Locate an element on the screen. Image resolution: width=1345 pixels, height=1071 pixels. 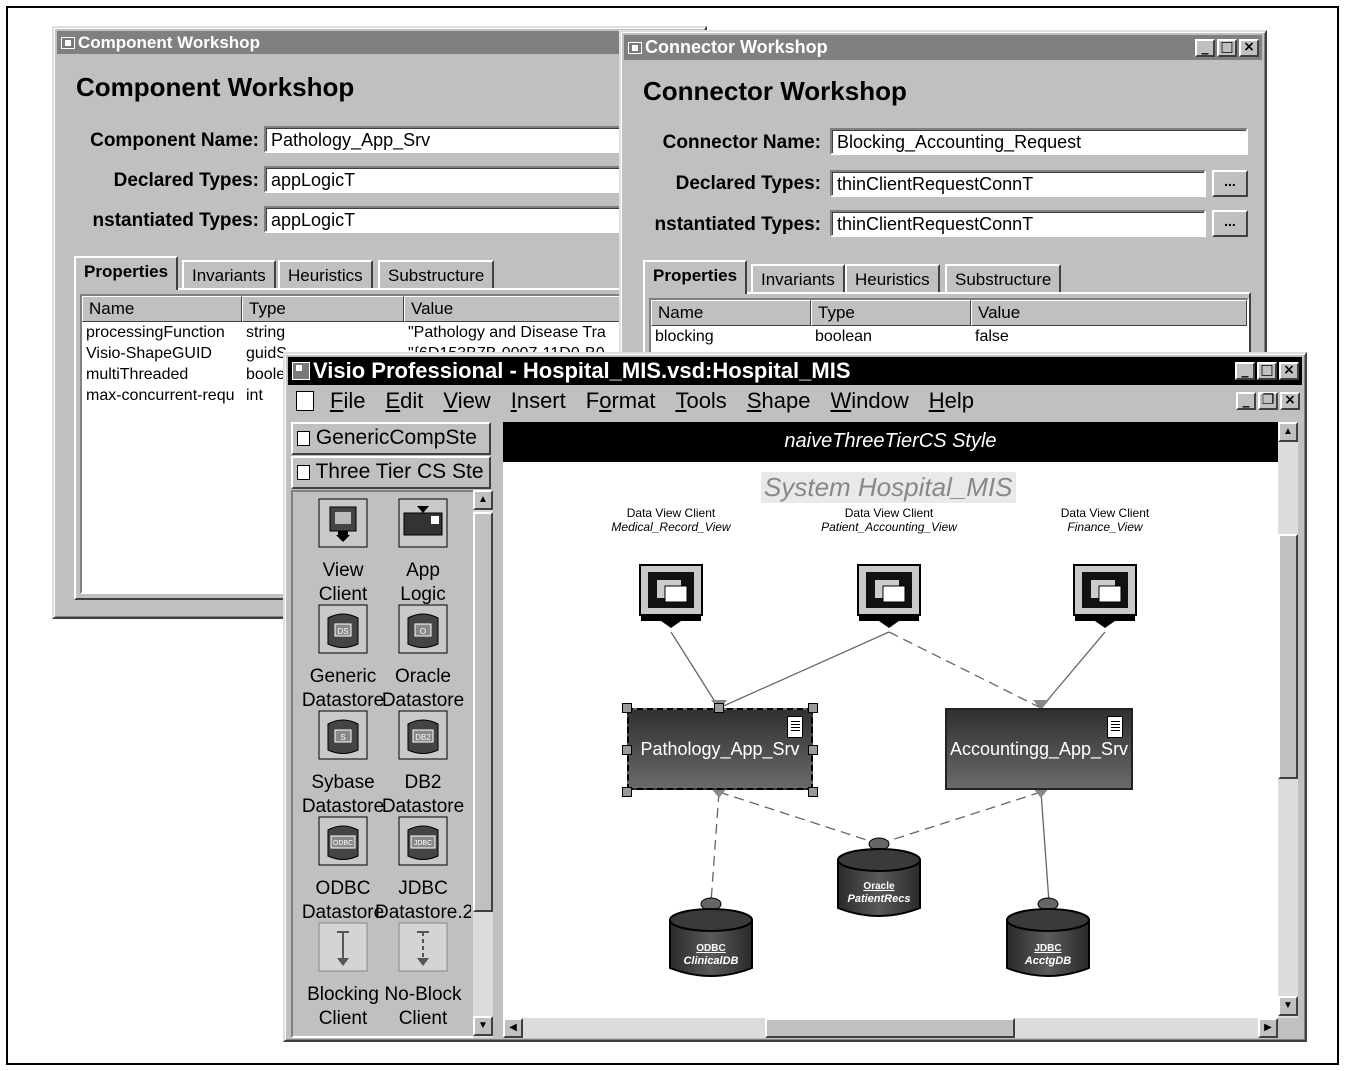
component-name-label: Component Name: is located at coordinates (174, 140).